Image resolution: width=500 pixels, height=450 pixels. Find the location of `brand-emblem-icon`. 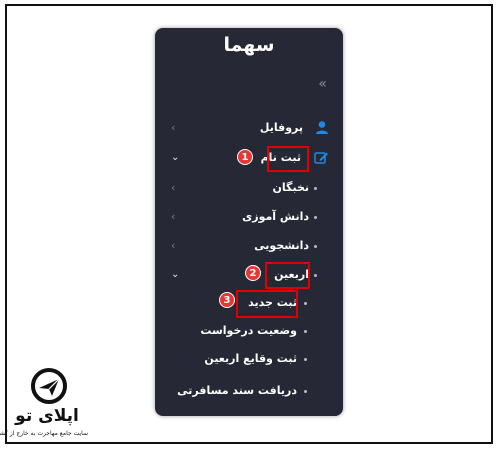

brand-emblem-icon is located at coordinates (49, 386).